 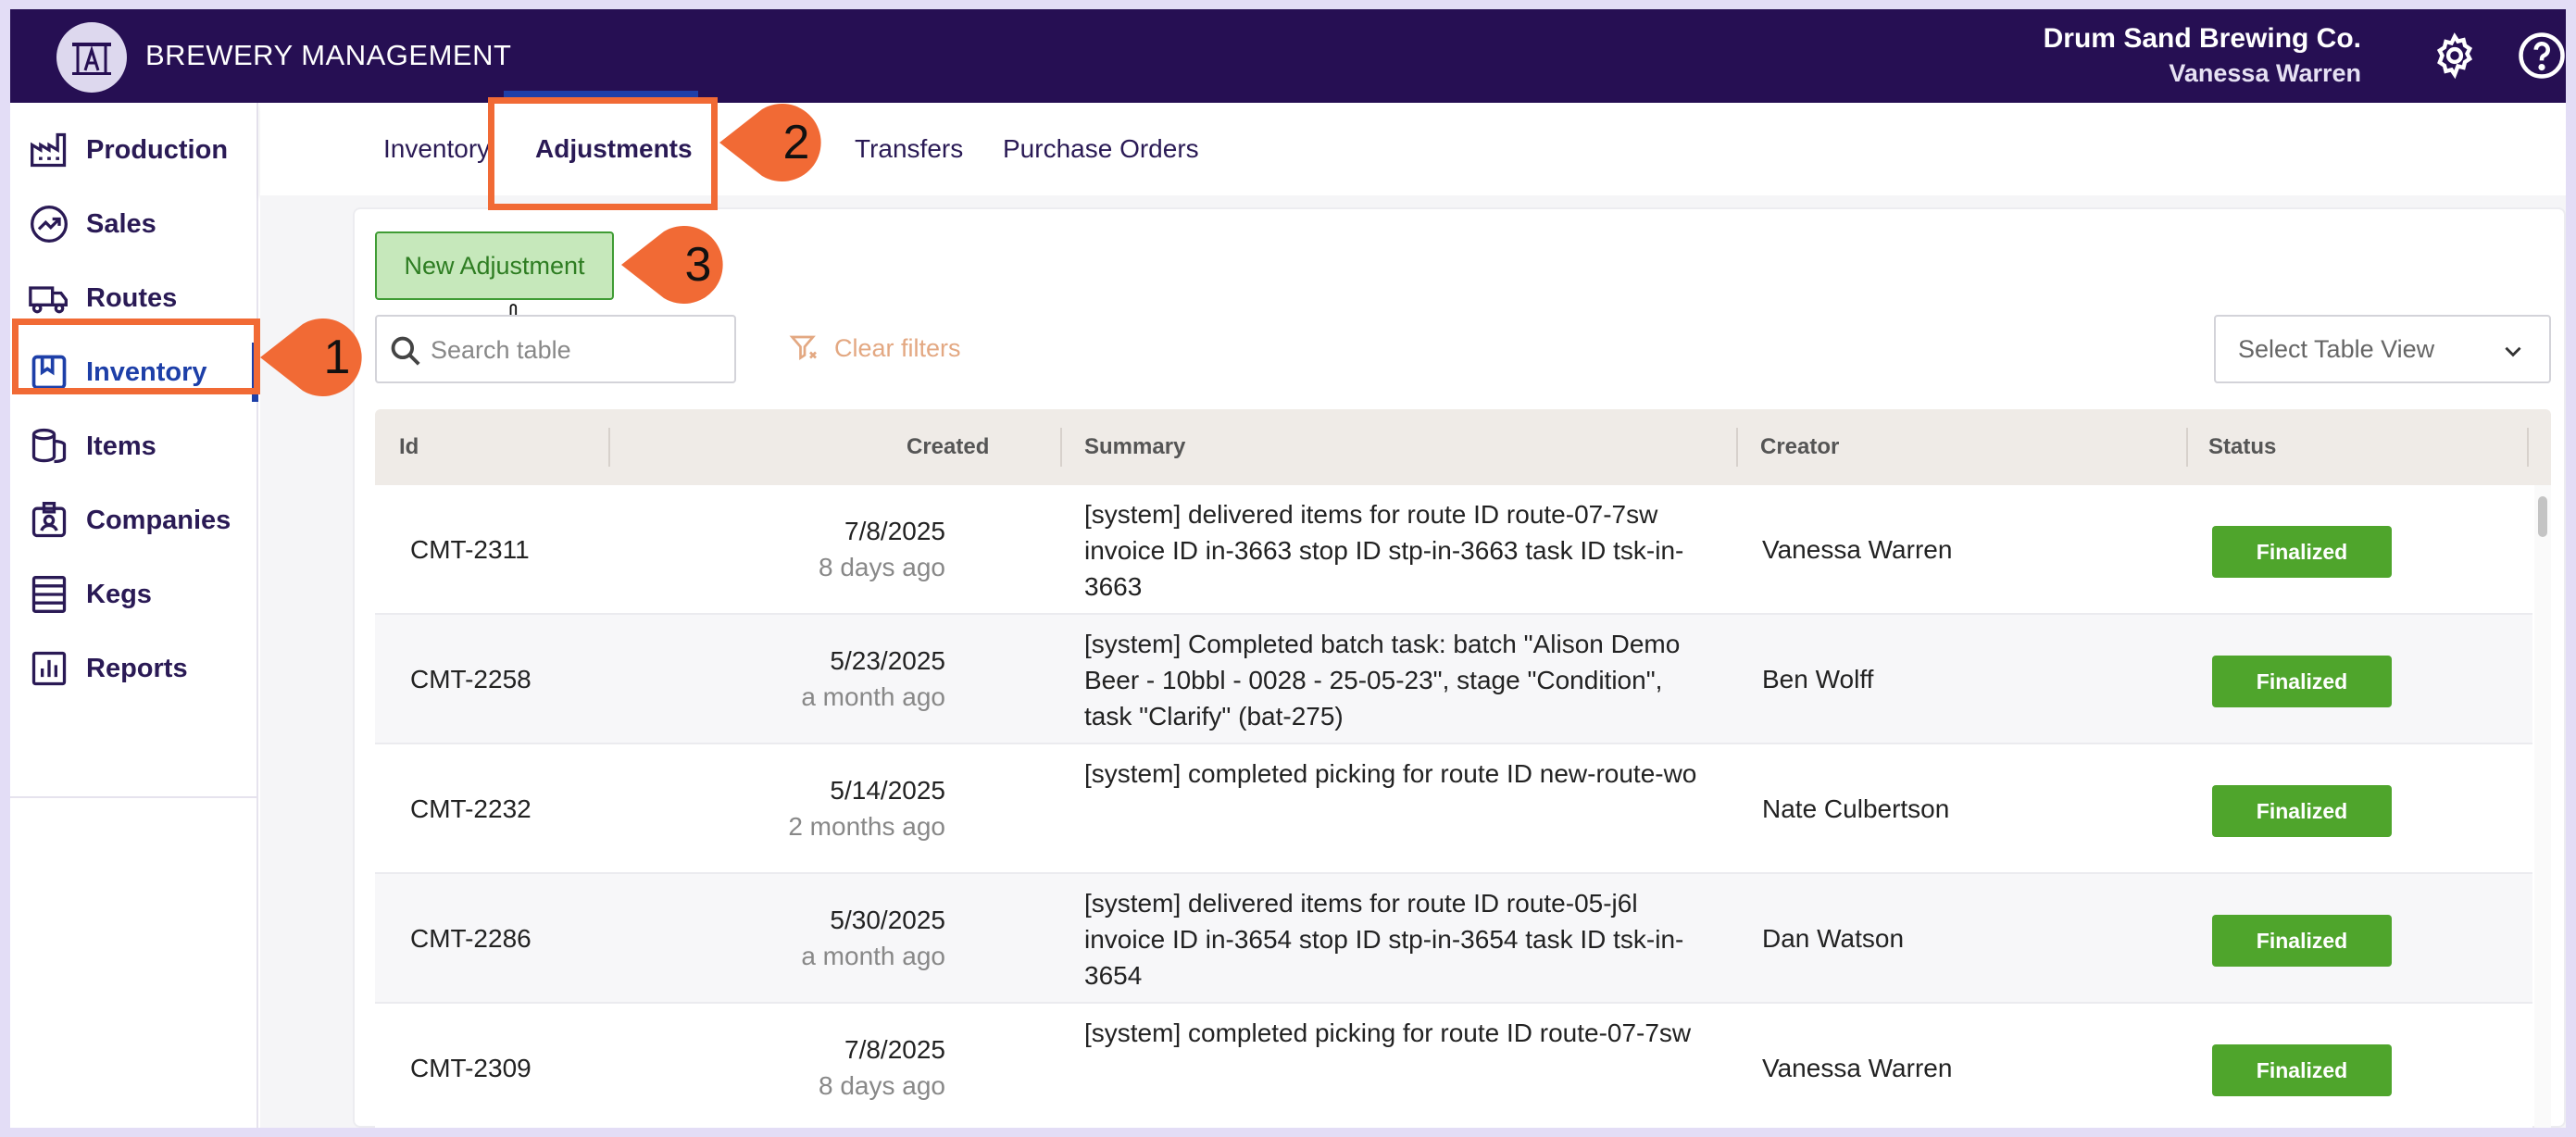 I want to click on row-id: CMT-2309, so click(x=470, y=1068).